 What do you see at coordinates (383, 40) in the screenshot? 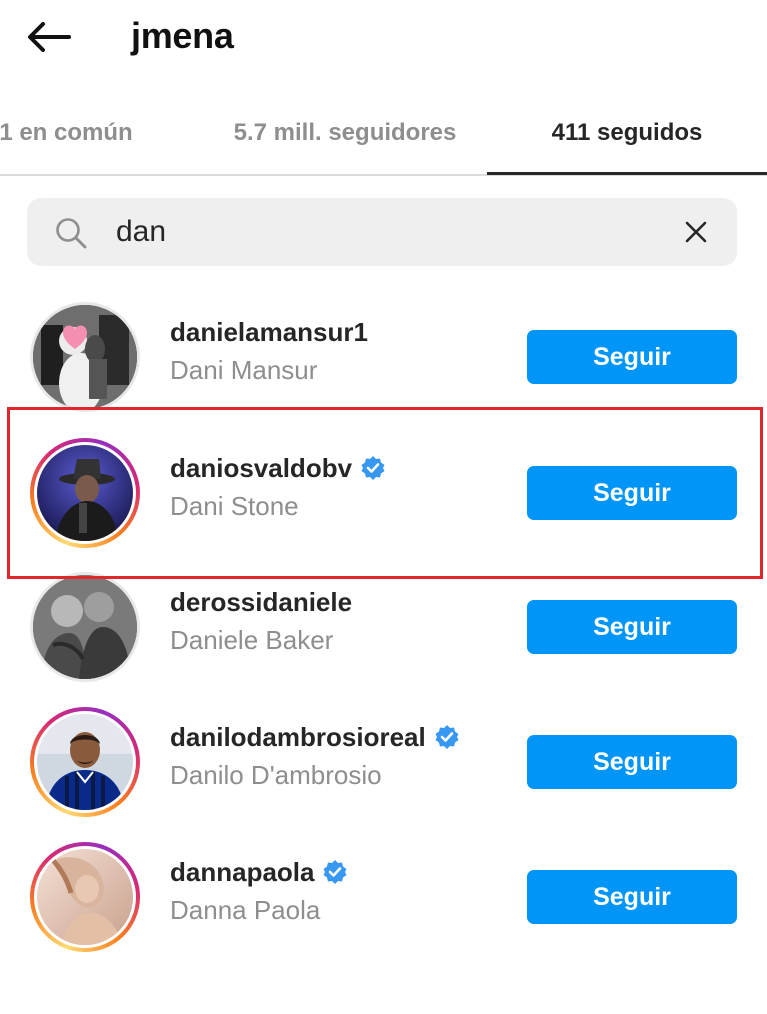
I see `header: jmena` at bounding box center [383, 40].